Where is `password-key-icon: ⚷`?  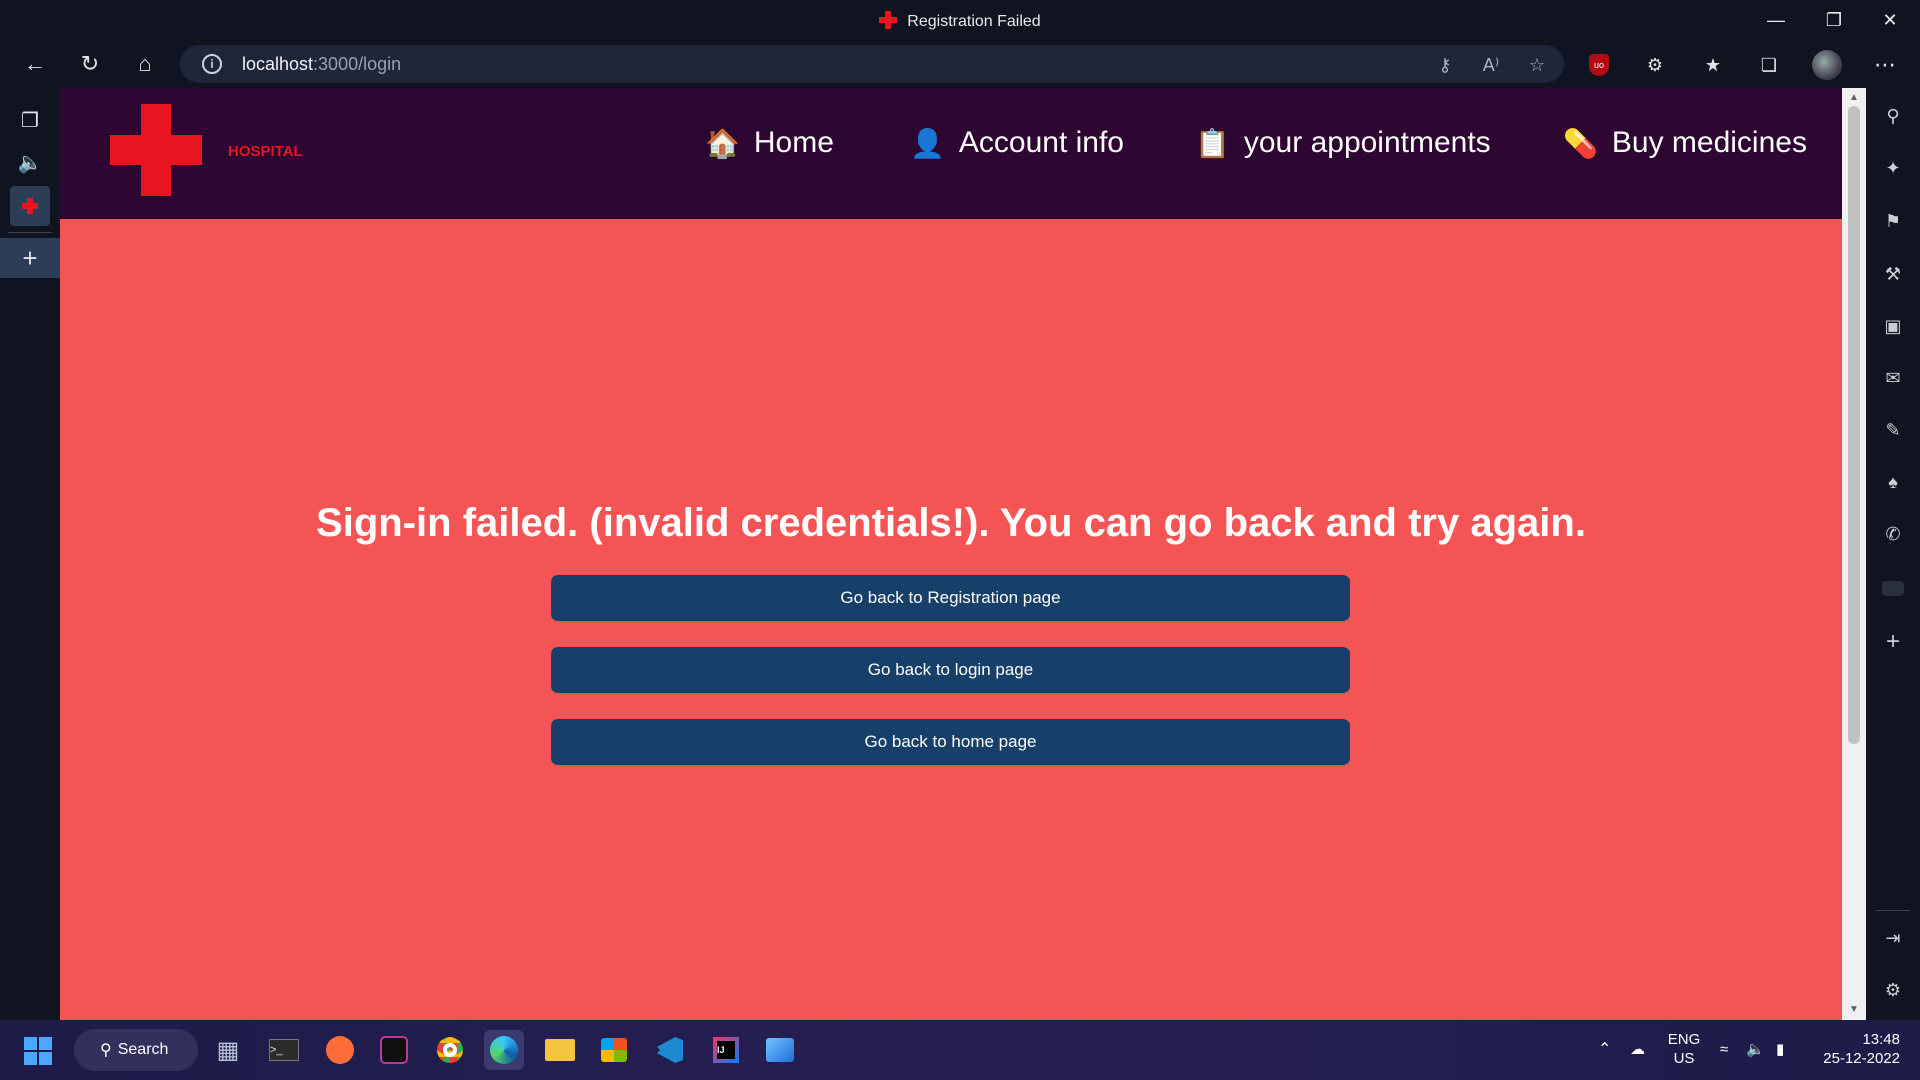 password-key-icon: ⚷ is located at coordinates (1445, 65).